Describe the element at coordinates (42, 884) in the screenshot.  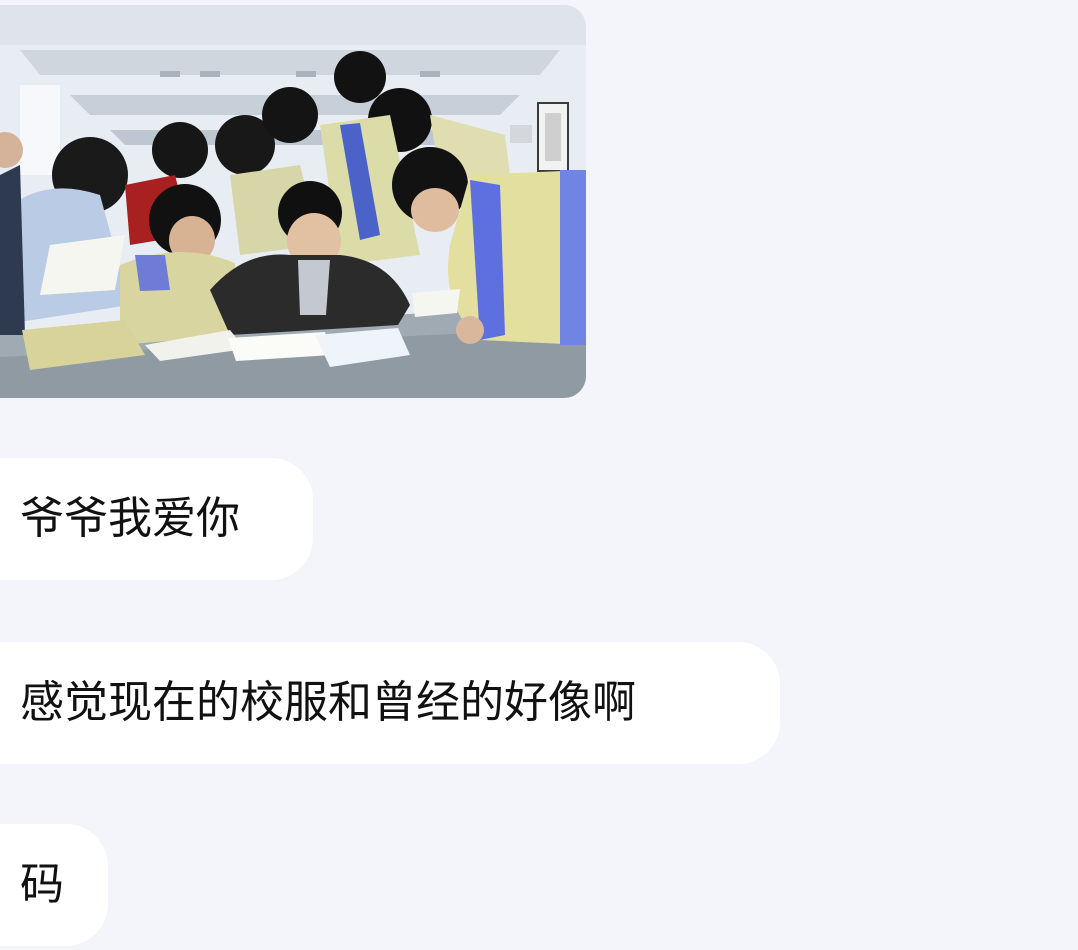
I see `message-text-3: 码` at that location.